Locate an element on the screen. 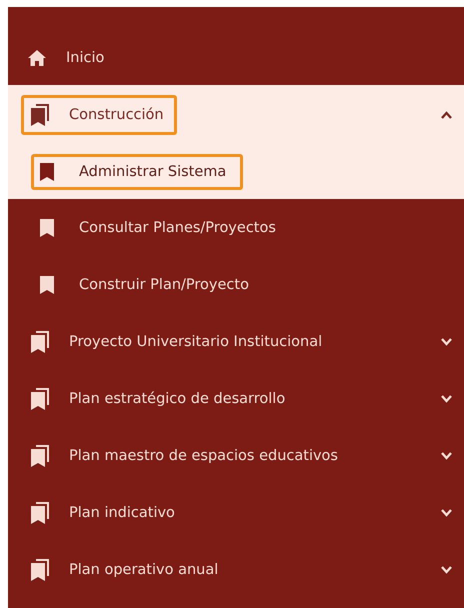  submenu-item: Construir Plan/Proyecto is located at coordinates (236, 284).